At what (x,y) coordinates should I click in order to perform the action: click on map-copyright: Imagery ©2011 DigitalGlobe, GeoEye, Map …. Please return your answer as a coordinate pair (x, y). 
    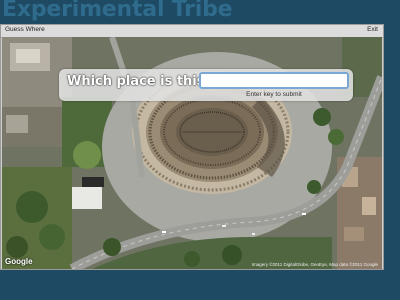
    Looking at the image, I should click on (314, 264).